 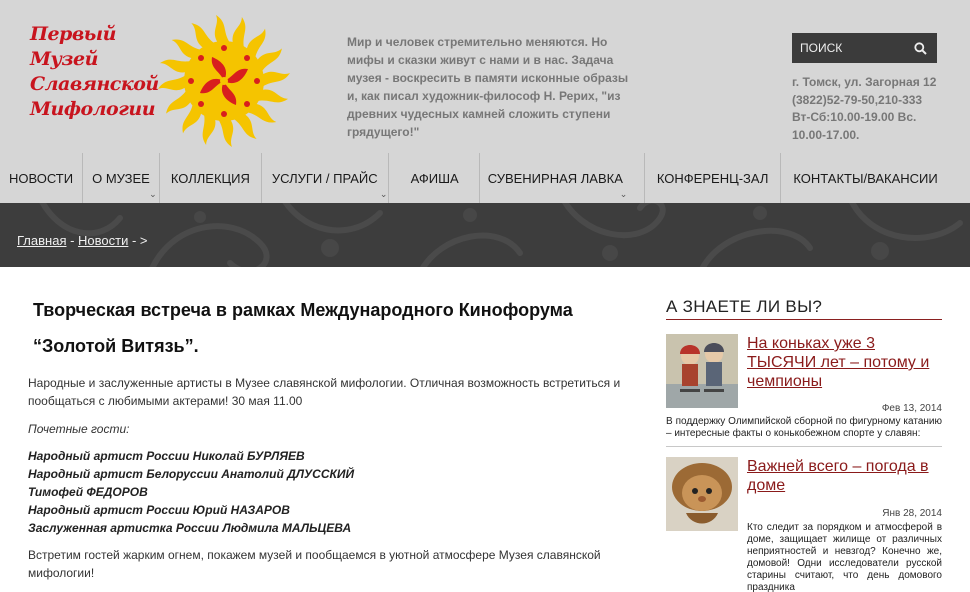 What do you see at coordinates (857, 99) in the screenshot?
I see `phone: (3822)52-79-50,210-333` at bounding box center [857, 99].